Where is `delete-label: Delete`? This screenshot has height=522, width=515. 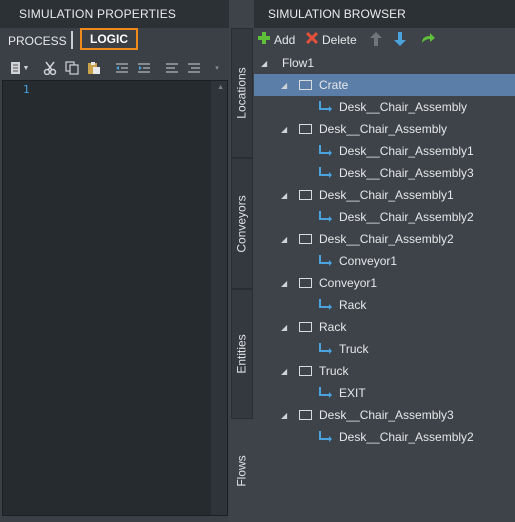
delete-label: Delete is located at coordinates (339, 39).